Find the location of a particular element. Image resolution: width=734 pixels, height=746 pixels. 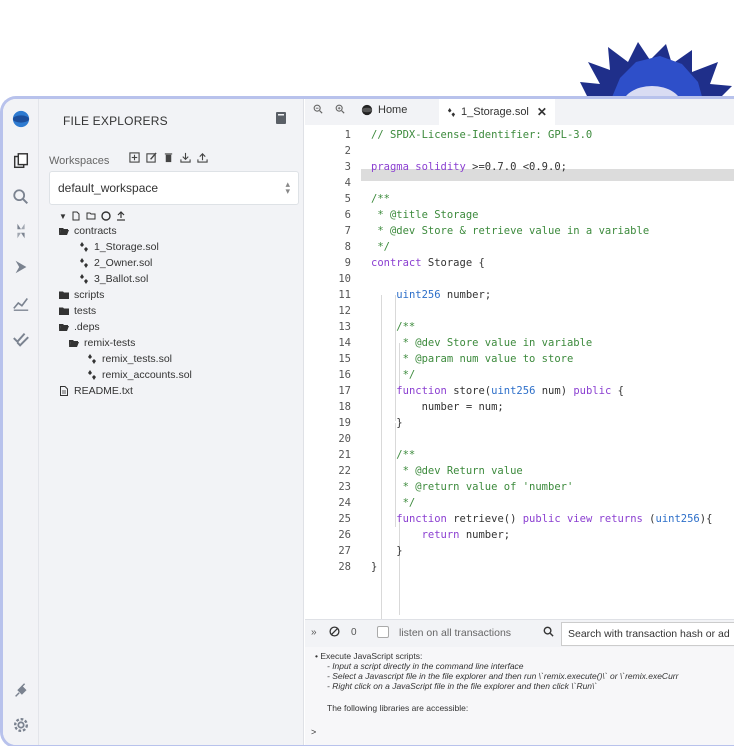

tab-label: Home is located at coordinates (393, 110).